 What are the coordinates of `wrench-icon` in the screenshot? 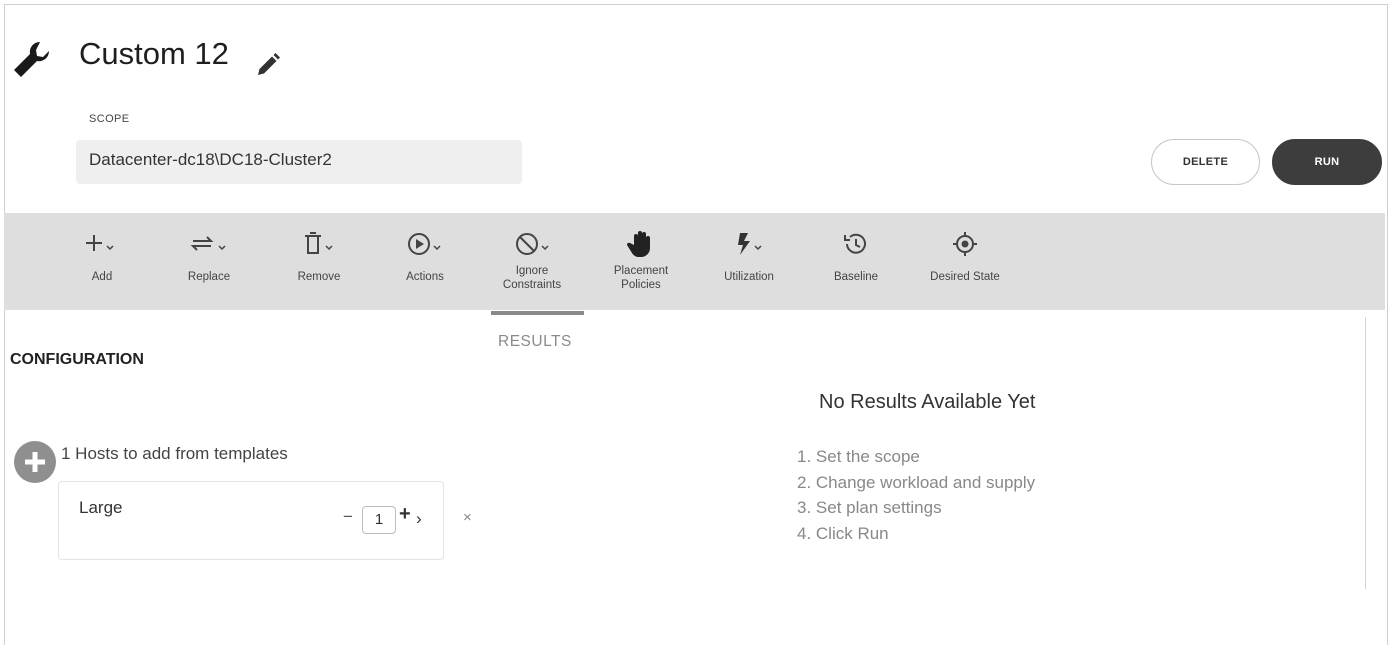 It's located at (32, 59).